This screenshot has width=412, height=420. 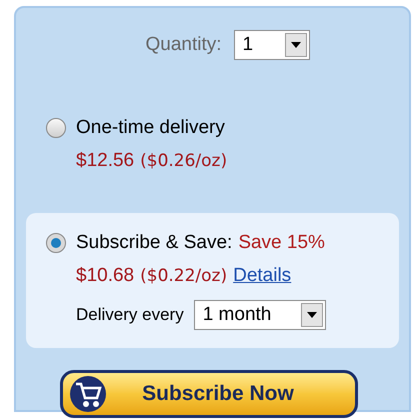 I want to click on option-label: Subscribe & Save:, so click(x=154, y=243).